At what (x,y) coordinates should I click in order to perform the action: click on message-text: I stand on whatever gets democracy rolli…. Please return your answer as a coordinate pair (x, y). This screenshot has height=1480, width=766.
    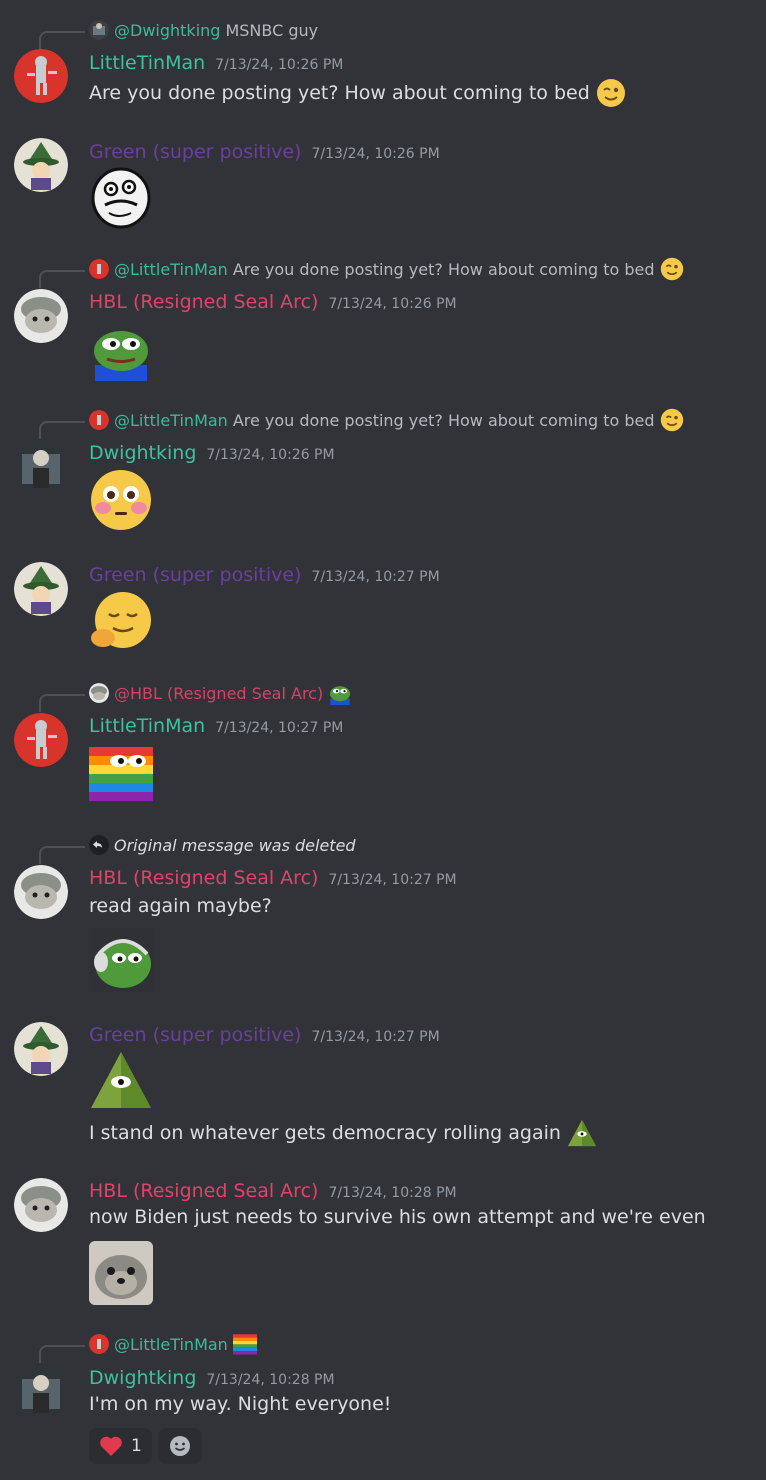
    Looking at the image, I should click on (325, 1133).